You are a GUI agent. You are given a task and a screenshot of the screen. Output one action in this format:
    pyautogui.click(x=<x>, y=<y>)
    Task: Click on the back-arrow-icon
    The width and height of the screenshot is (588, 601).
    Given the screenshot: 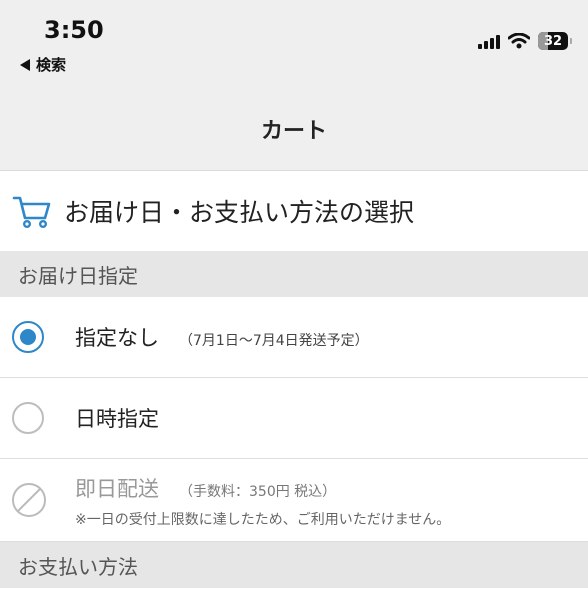 What is the action you would take?
    pyautogui.click(x=25, y=64)
    